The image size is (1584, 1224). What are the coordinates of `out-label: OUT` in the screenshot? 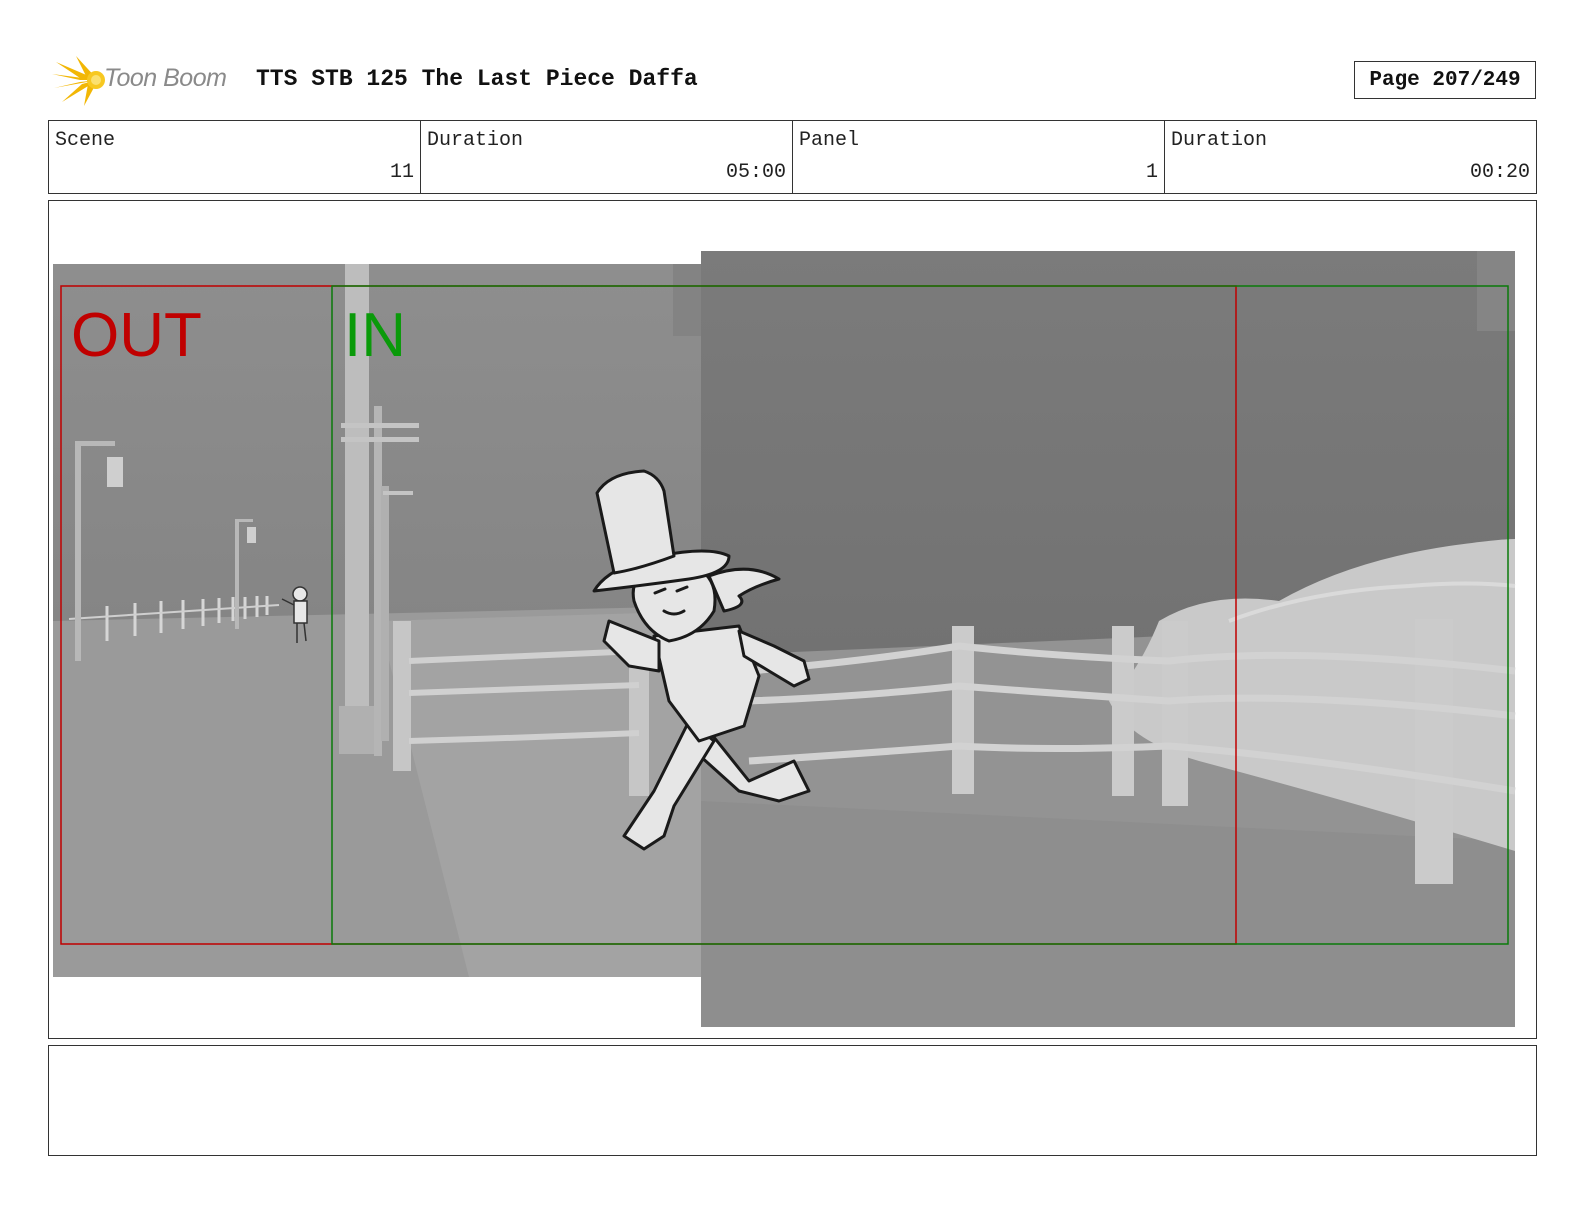 It's located at (136, 335).